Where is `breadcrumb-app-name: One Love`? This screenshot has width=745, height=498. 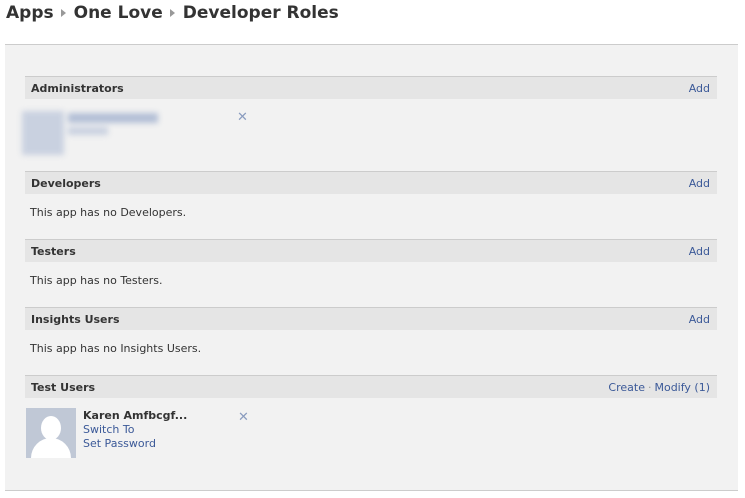 breadcrumb-app-name: One Love is located at coordinates (118, 13).